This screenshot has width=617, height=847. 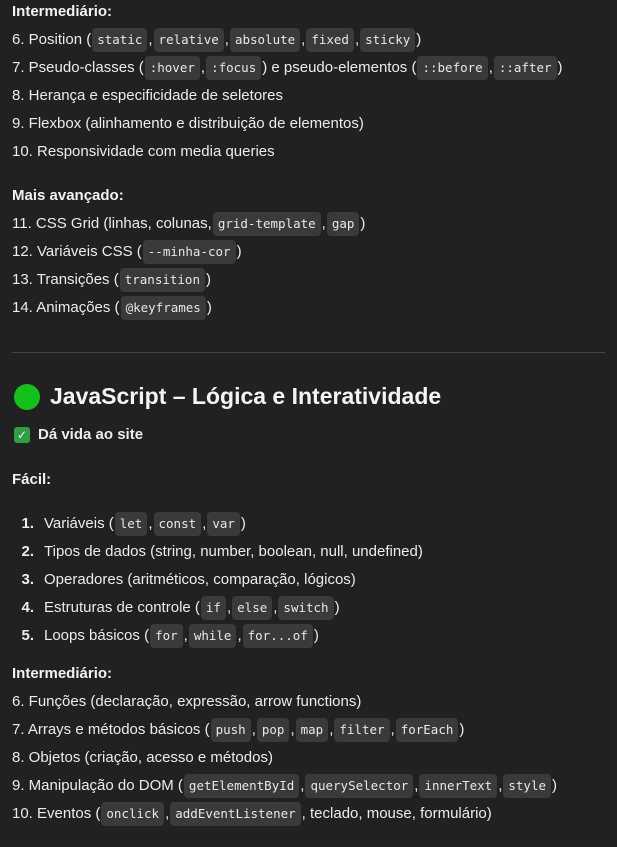 I want to click on inline-code: @keyframes, so click(x=163, y=308).